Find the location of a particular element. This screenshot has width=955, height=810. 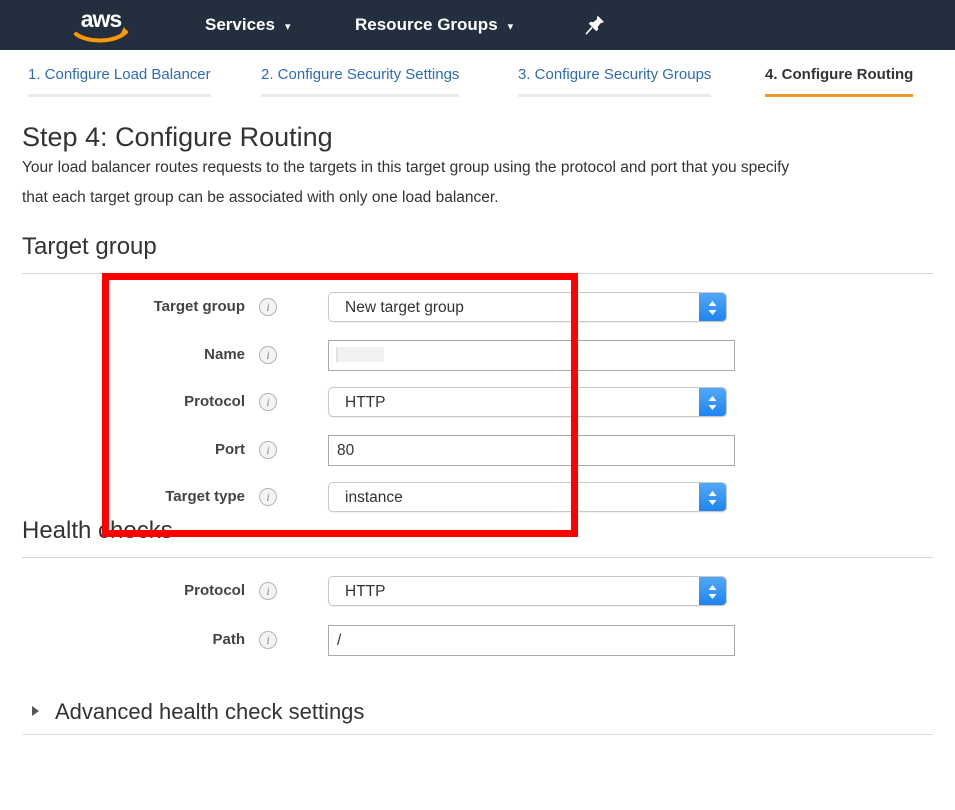

select-target-type-value: instance is located at coordinates (374, 497).